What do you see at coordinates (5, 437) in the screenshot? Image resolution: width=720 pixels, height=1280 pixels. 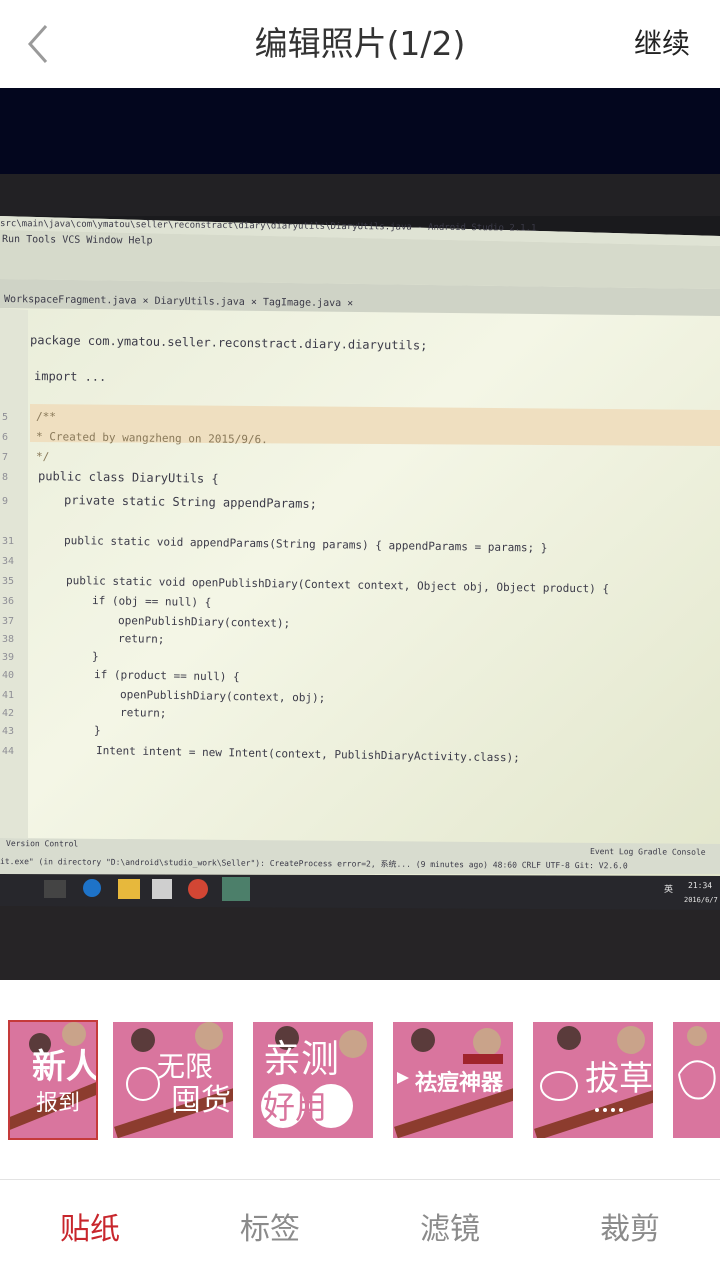 I see `photo-line-number: 6` at bounding box center [5, 437].